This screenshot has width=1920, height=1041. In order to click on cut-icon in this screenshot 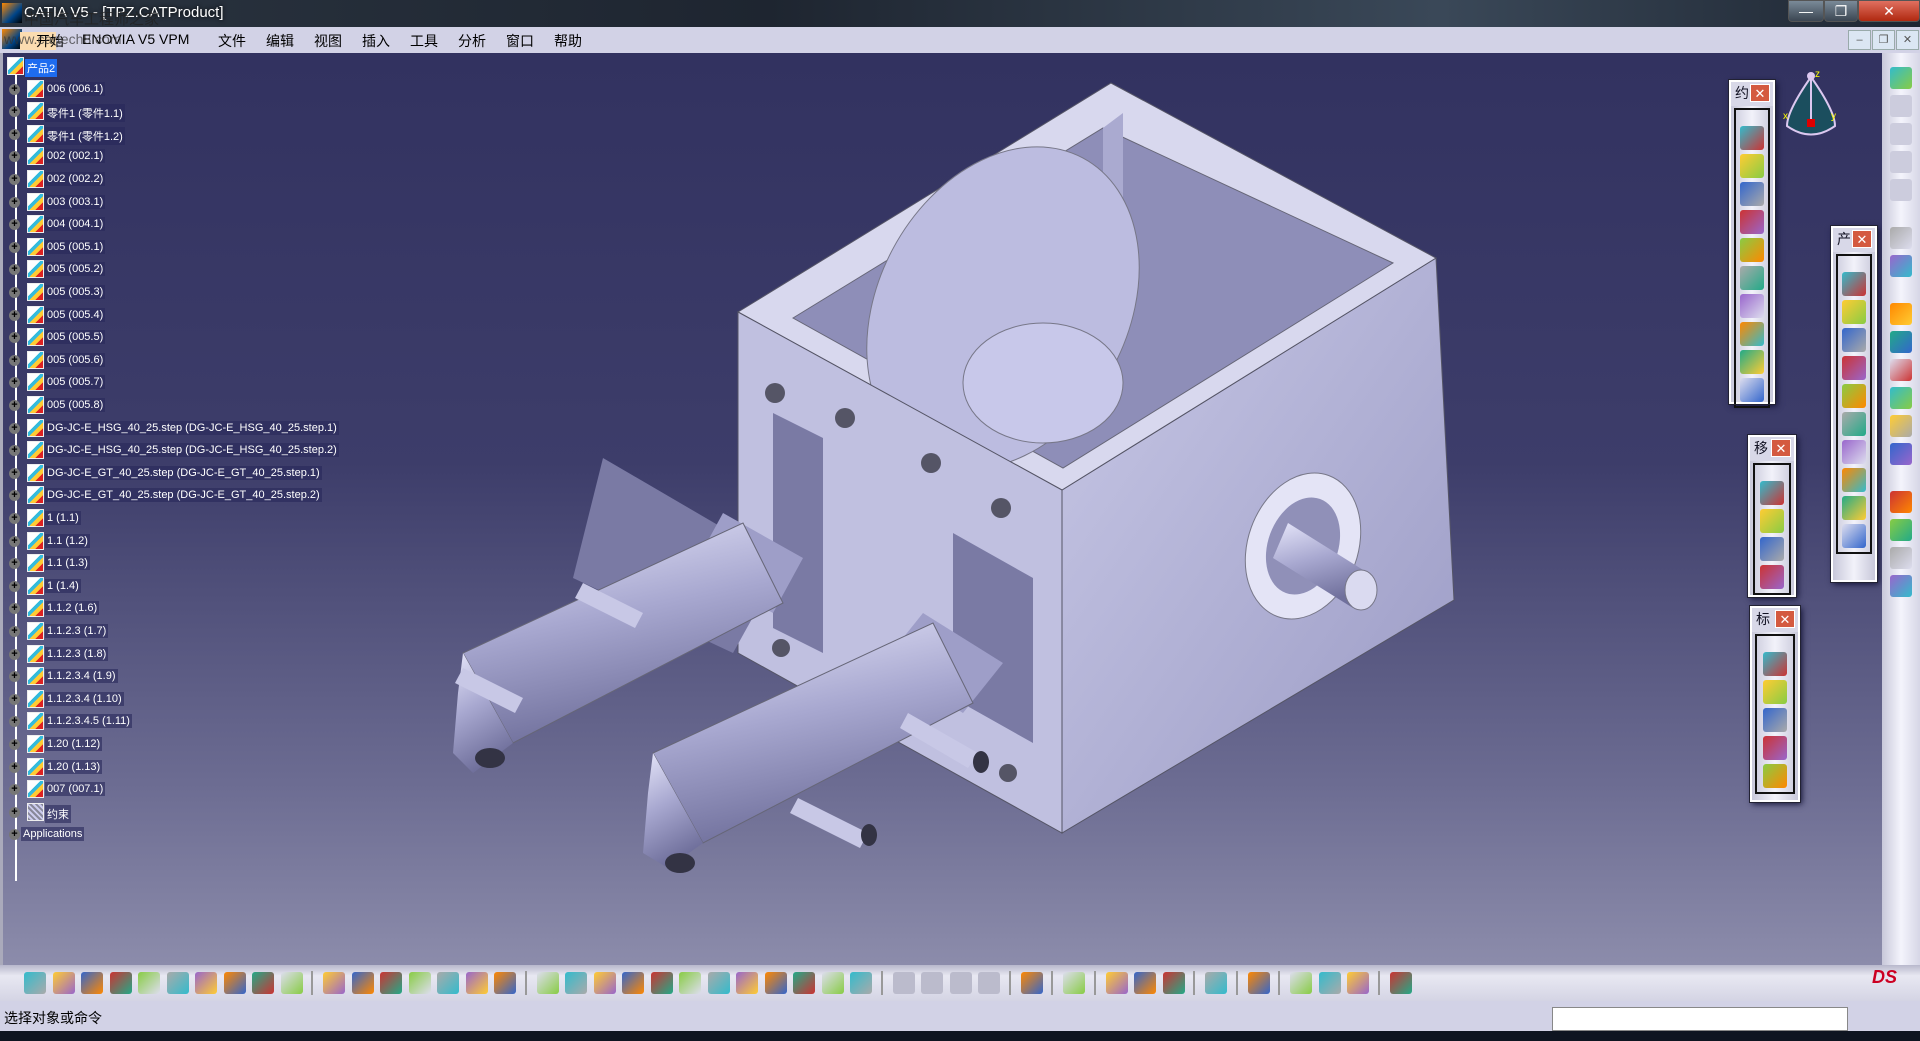, I will do `click(149, 983)`.